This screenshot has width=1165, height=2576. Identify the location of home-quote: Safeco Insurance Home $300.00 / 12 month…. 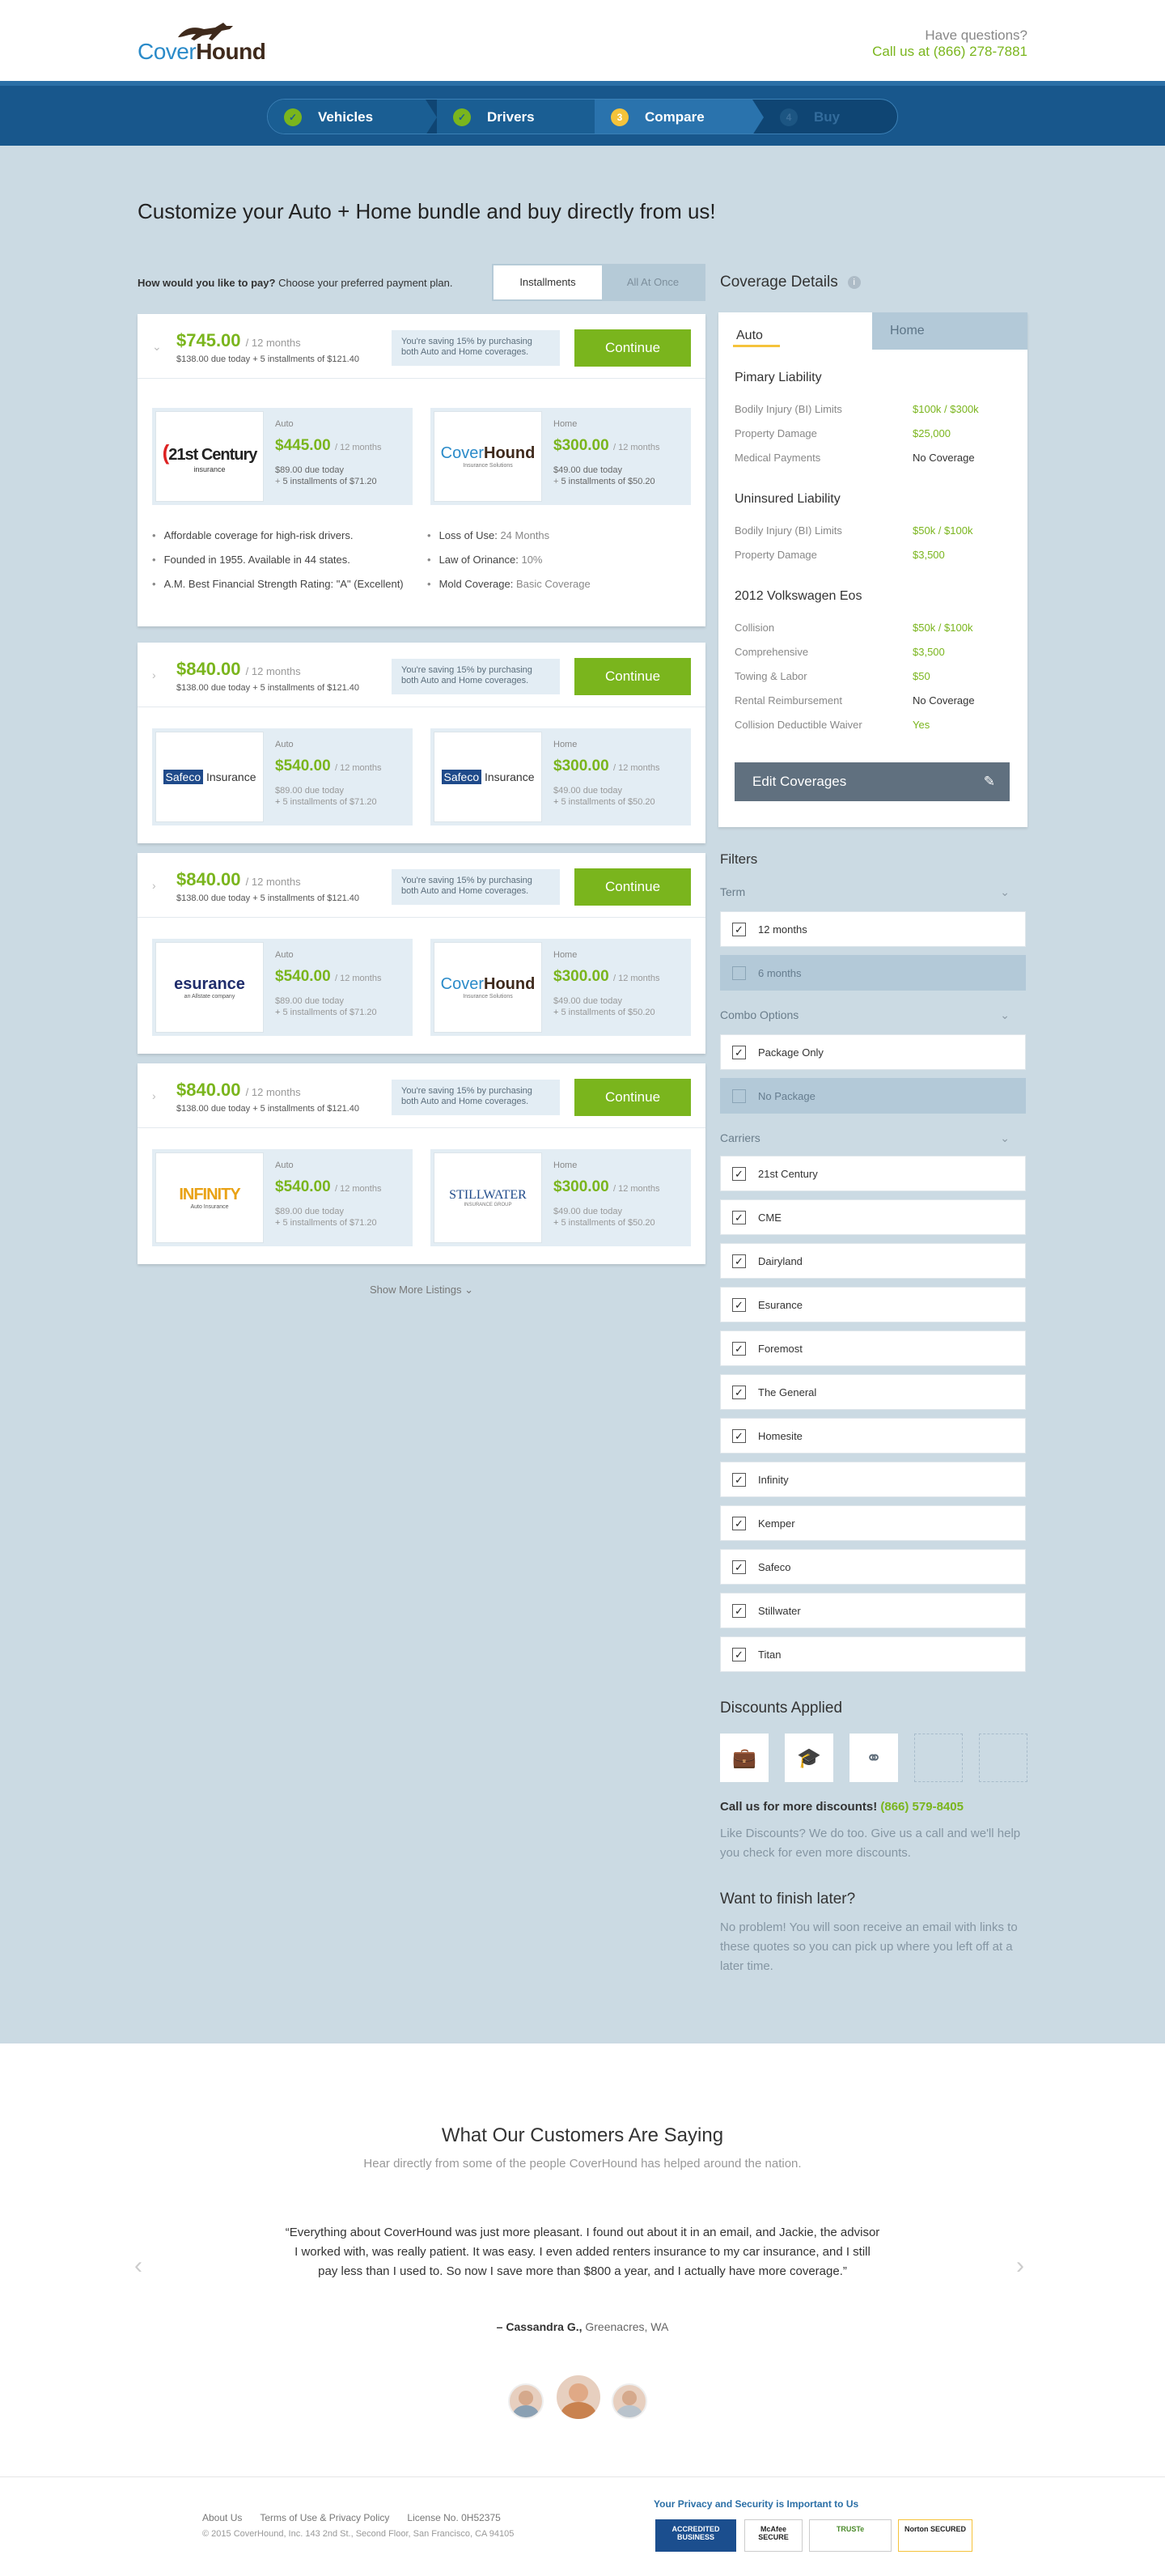
(560, 776).